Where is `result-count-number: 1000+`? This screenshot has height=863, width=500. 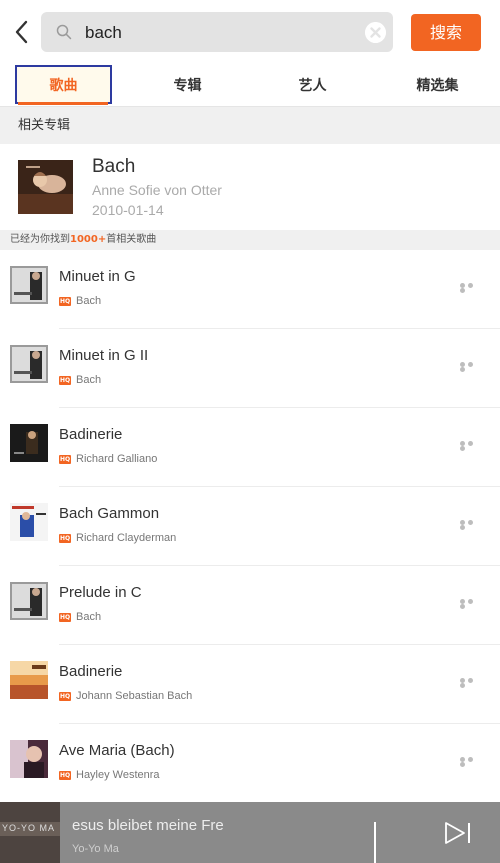 result-count-number: 1000+ is located at coordinates (88, 239).